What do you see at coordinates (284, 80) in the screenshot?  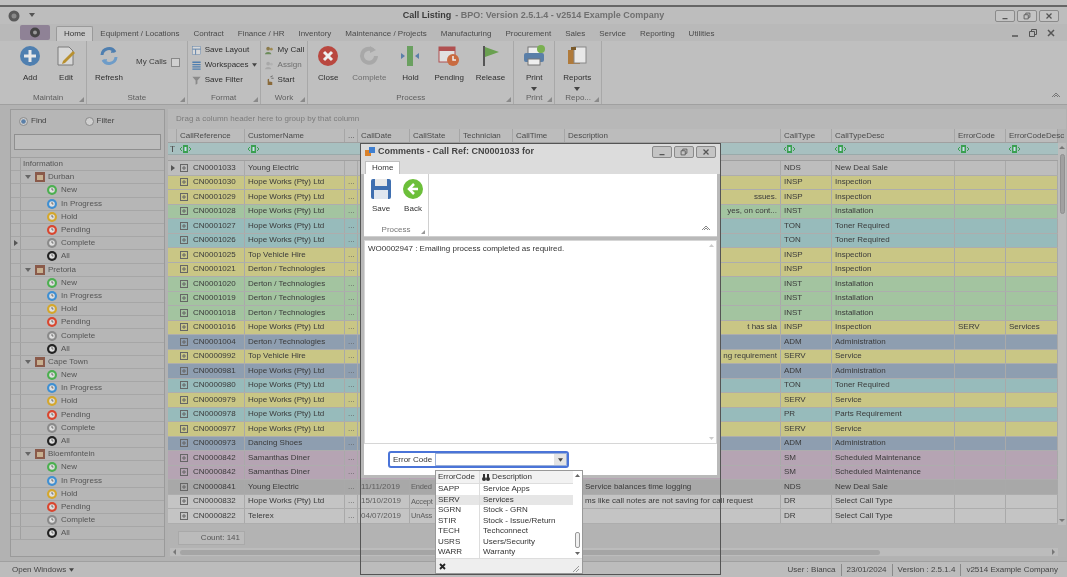 I see `ribbon-button: Start` at bounding box center [284, 80].